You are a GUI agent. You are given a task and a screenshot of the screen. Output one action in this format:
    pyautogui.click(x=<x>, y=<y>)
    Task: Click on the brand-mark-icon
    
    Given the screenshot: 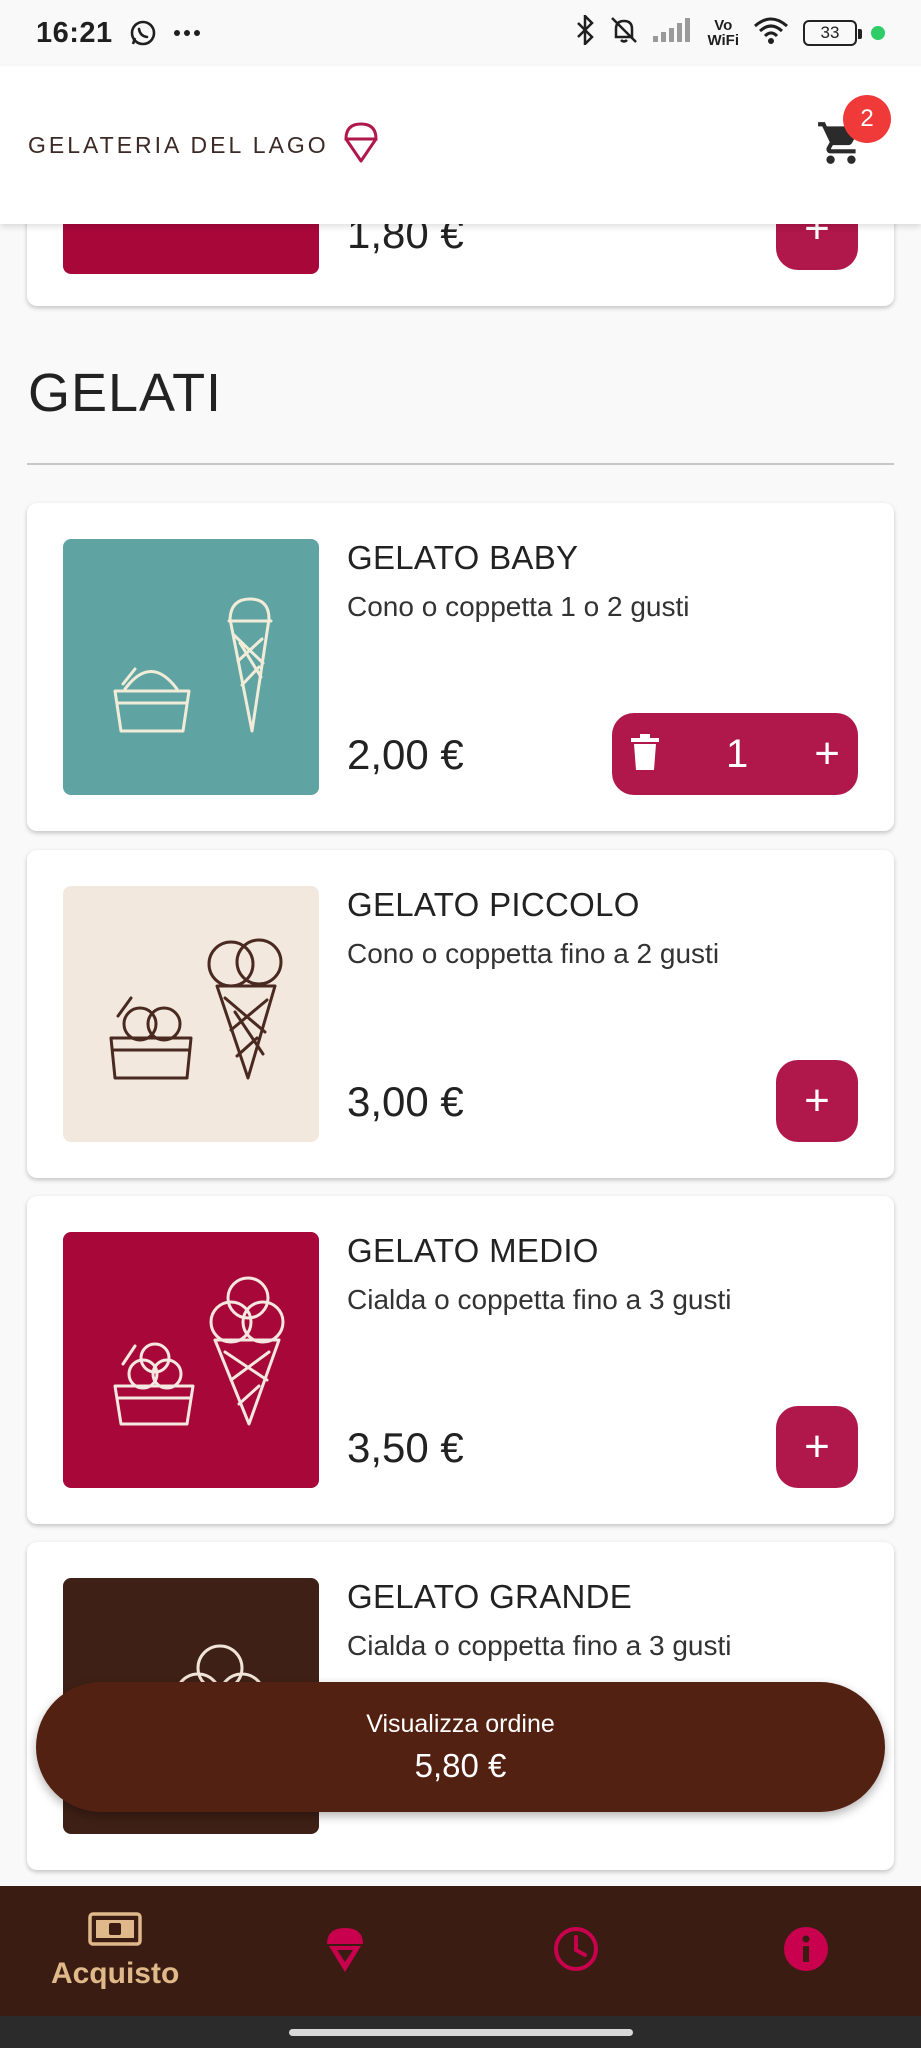 What is the action you would take?
    pyautogui.click(x=361, y=145)
    